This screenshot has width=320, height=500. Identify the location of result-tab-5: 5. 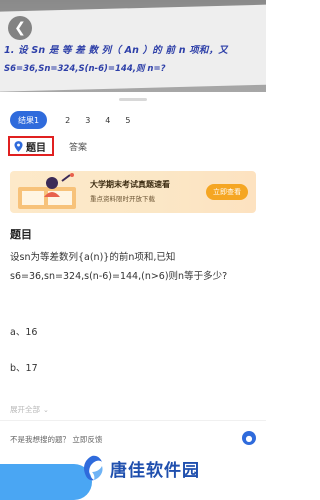
(127, 120).